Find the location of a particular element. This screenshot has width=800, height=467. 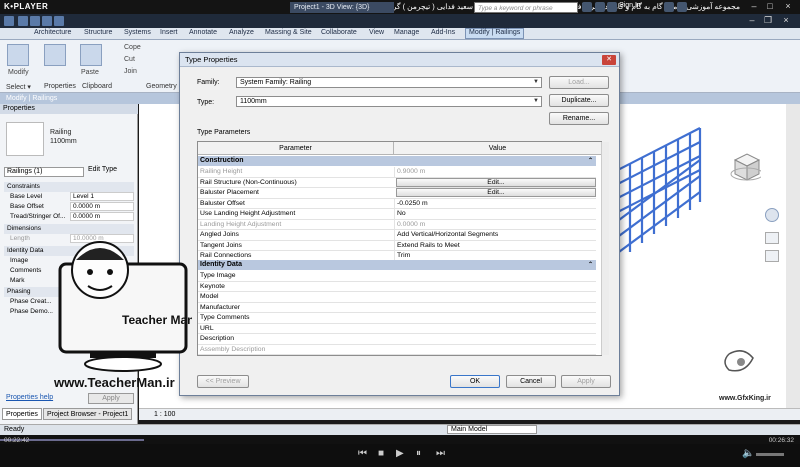

parameter-row: Tangent Joins Extend Rails to Meet is located at coordinates (397, 245).